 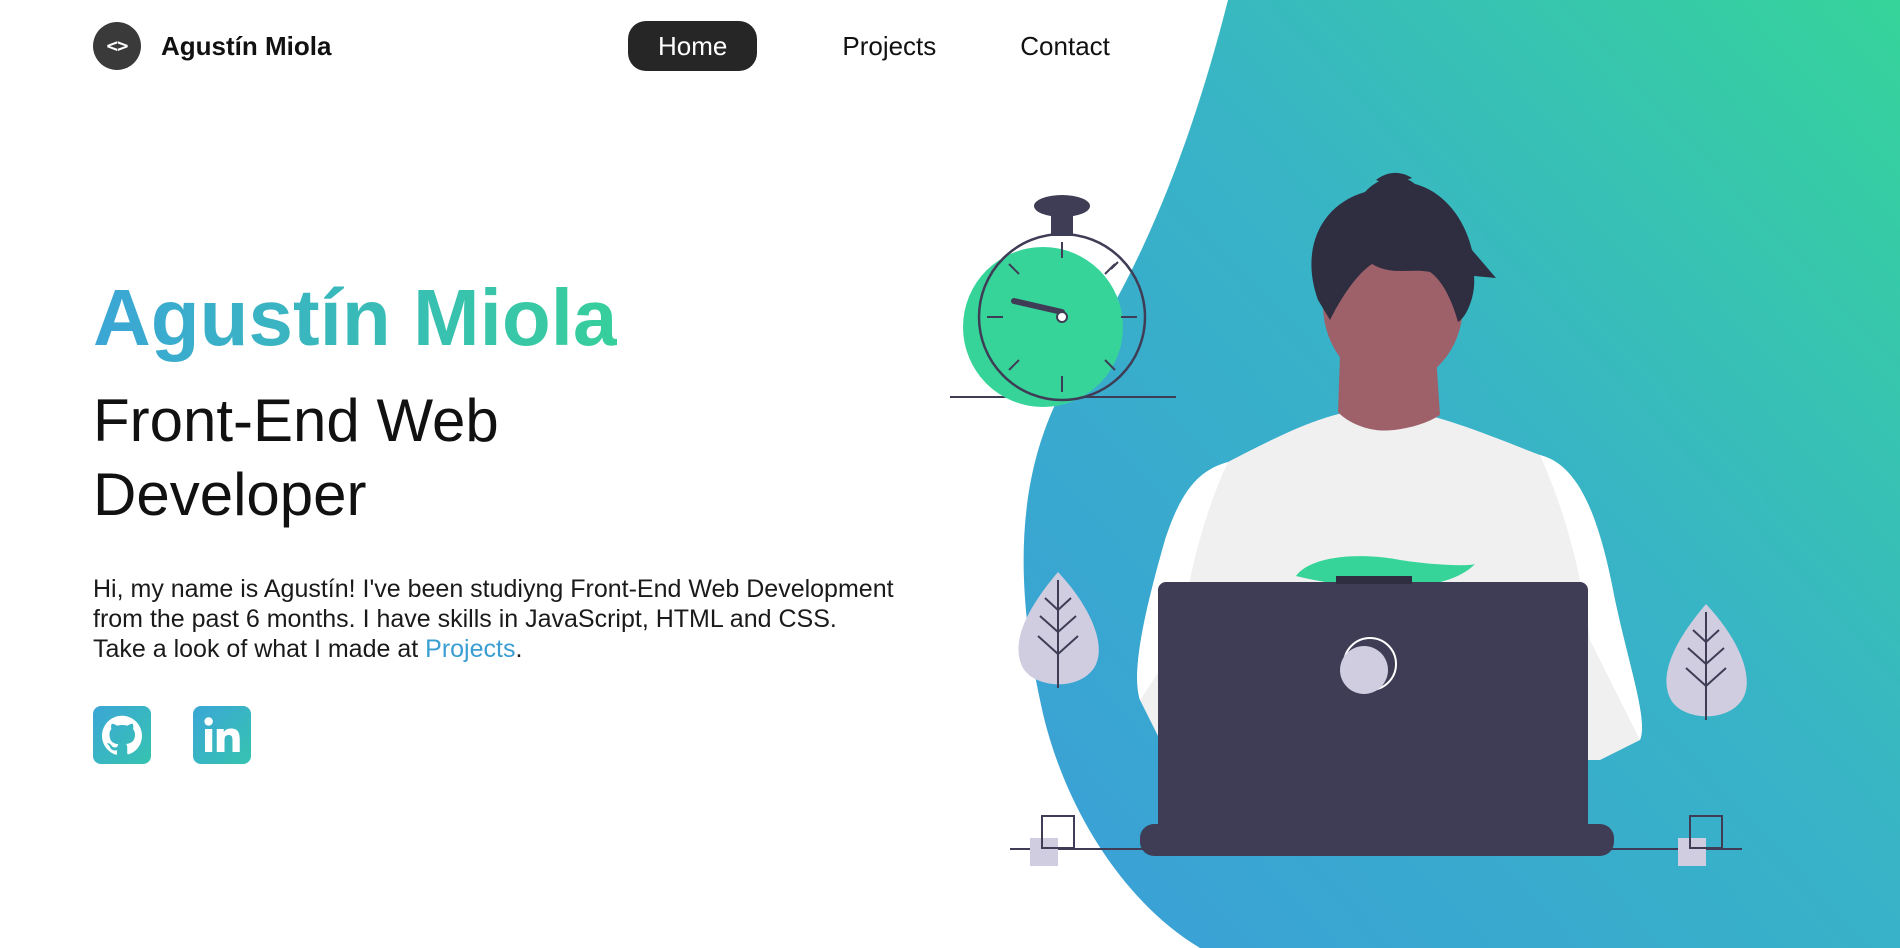 I want to click on description-prefix: Take a look of what I made at, so click(x=259, y=649).